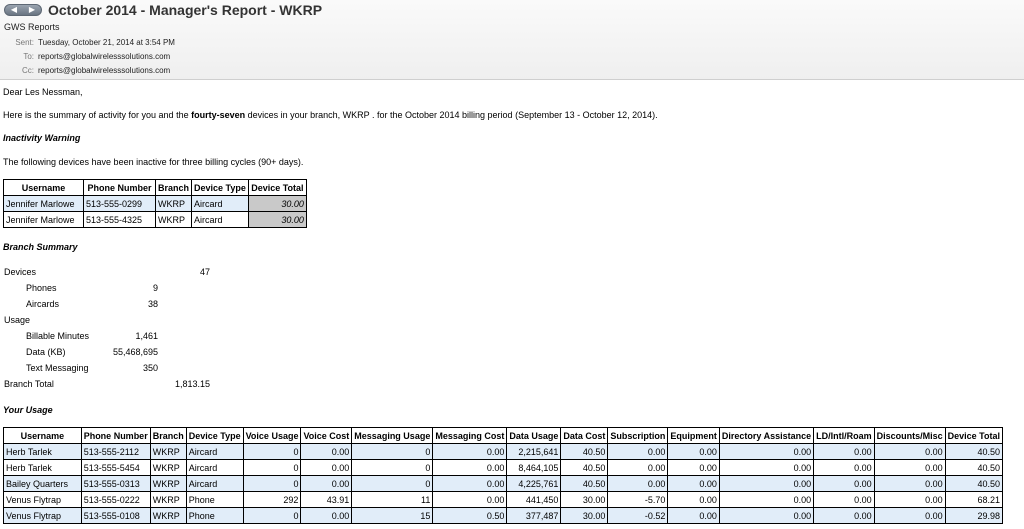 This screenshot has height=529, width=1024. What do you see at coordinates (42, 435) in the screenshot?
I see `col-username: Username` at bounding box center [42, 435].